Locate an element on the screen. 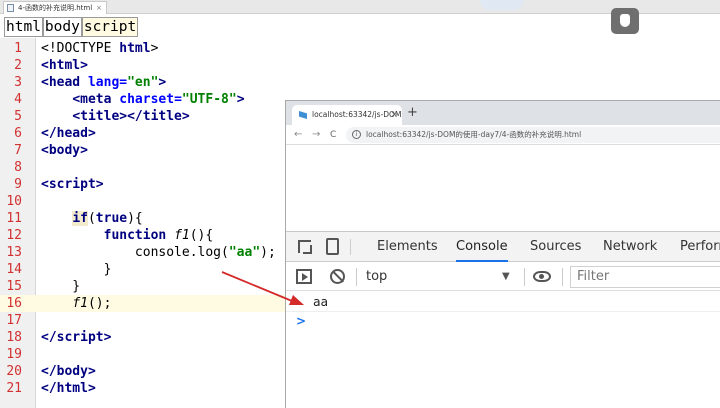 Image resolution: width=720 pixels, height=408 pixels. reload-button: C is located at coordinates (333, 135).